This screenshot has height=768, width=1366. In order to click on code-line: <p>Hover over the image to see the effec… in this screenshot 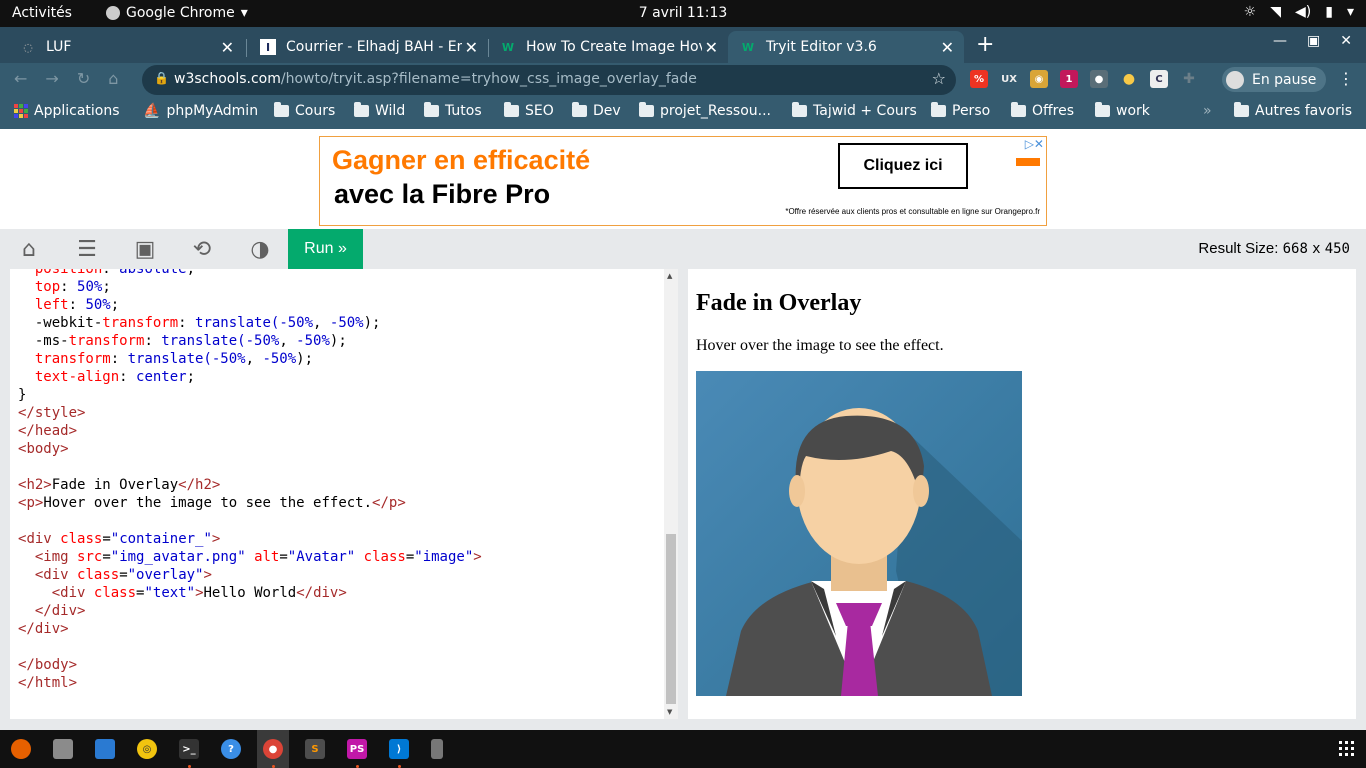, I will do `click(250, 503)`.